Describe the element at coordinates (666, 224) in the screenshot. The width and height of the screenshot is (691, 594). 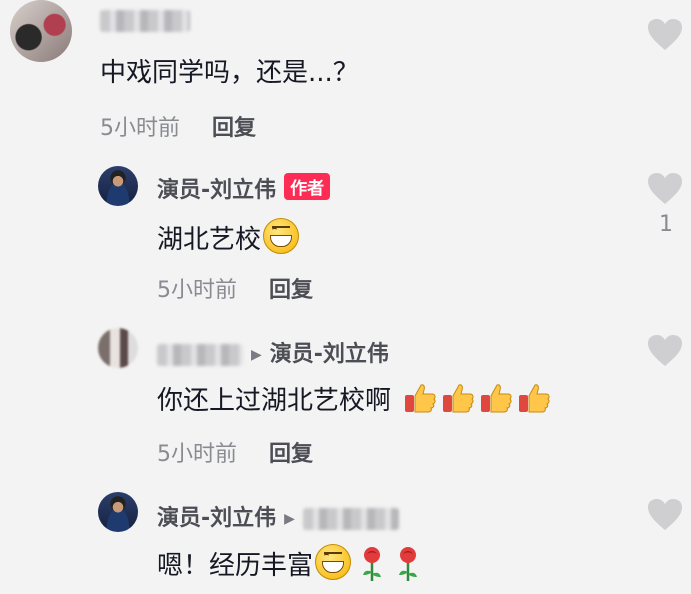
I see `like-count: 1` at that location.